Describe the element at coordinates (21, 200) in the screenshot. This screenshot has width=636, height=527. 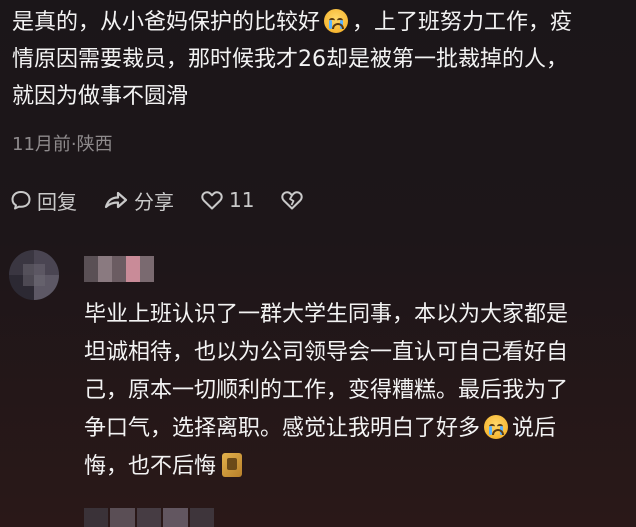
I see `reply-bubble-icon` at that location.